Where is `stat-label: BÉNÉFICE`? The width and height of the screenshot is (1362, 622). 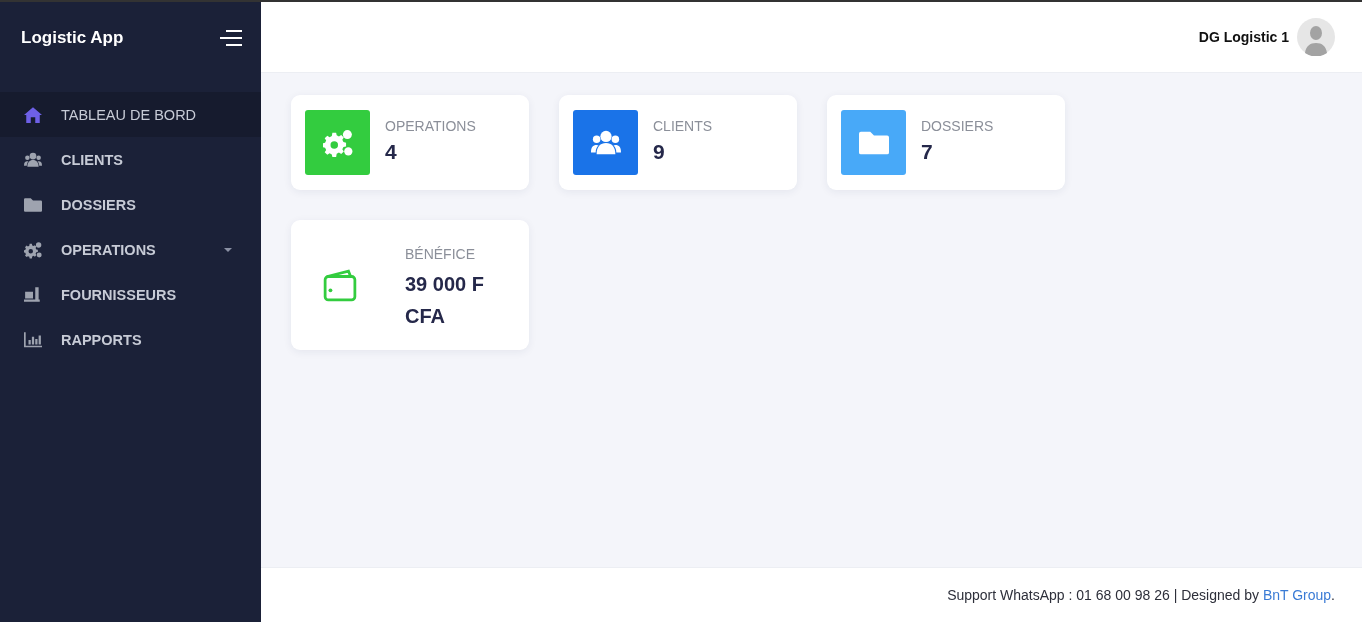 stat-label: BÉNÉFICE is located at coordinates (440, 254).